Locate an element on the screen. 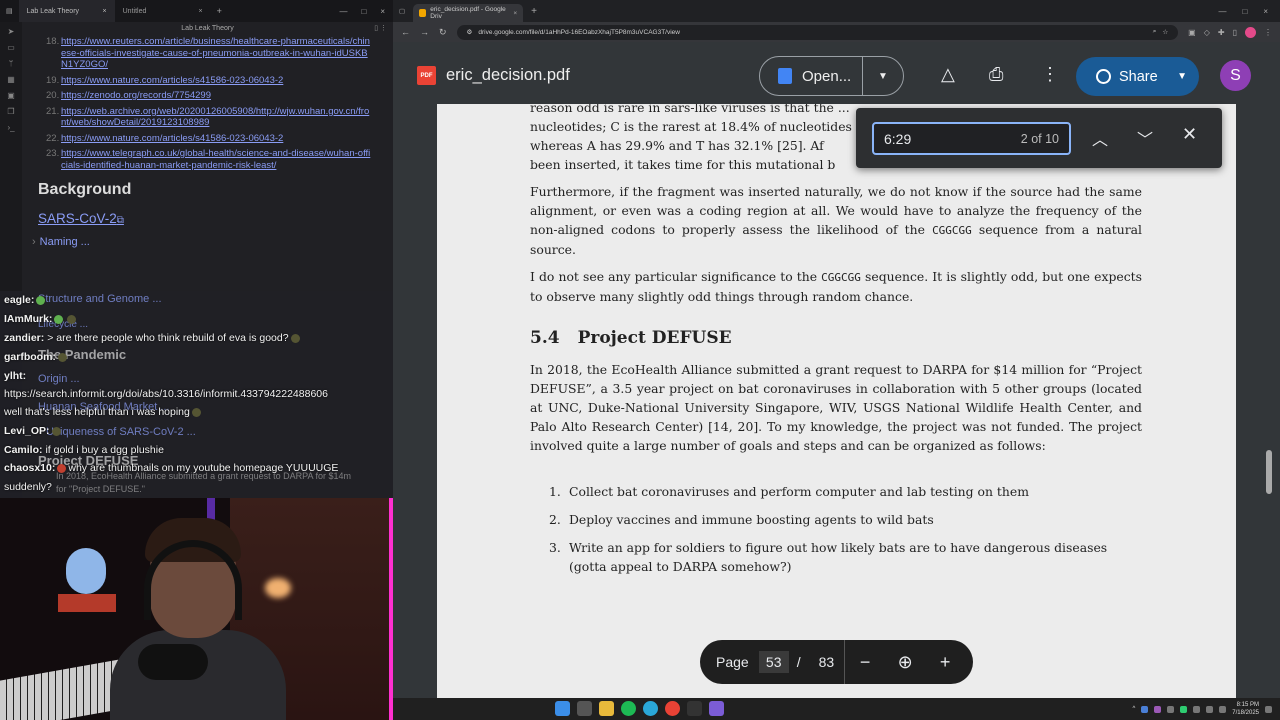 The height and width of the screenshot is (720, 1280). copy-icon: ❐ is located at coordinates (10, 111).